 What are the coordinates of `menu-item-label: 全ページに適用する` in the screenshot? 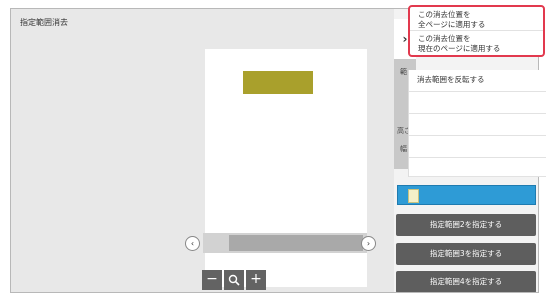 It's located at (452, 24).